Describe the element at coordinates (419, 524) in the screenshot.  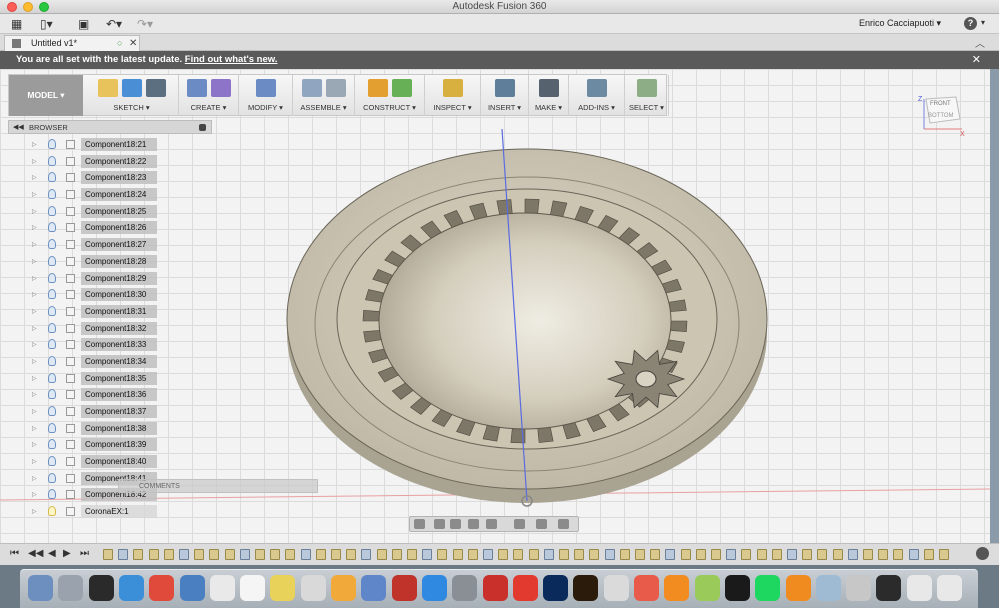
I see `display-settings-icon` at that location.